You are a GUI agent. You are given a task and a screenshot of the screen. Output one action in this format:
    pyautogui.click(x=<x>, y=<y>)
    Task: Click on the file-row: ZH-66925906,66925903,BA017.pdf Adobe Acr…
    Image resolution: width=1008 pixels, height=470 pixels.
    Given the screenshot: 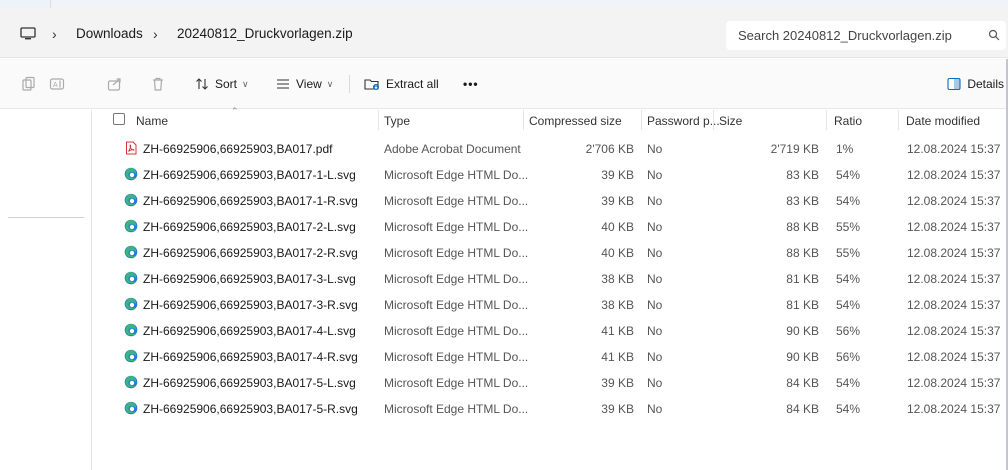 What is the action you would take?
    pyautogui.click(x=552, y=149)
    